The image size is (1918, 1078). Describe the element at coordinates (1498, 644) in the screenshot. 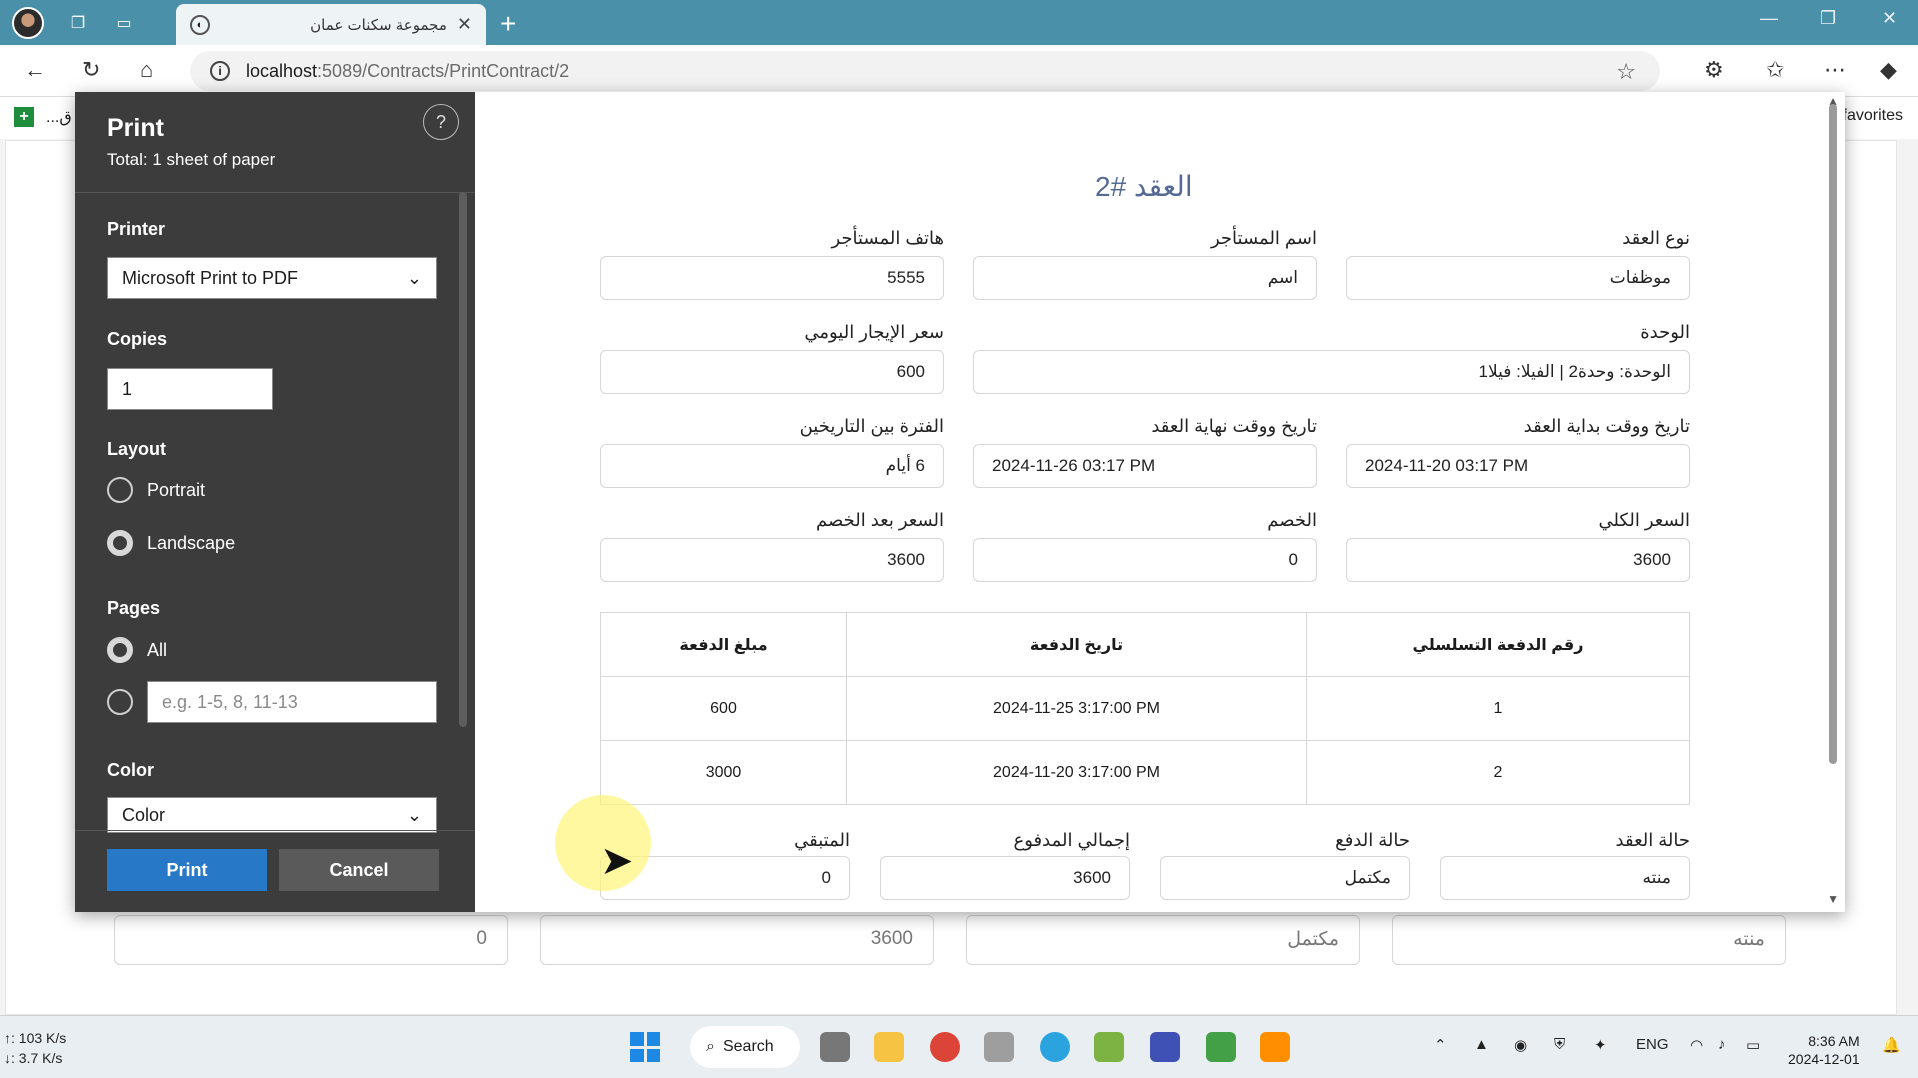

I see `col-header-seq: رقم الدفعة التسلسلي` at that location.